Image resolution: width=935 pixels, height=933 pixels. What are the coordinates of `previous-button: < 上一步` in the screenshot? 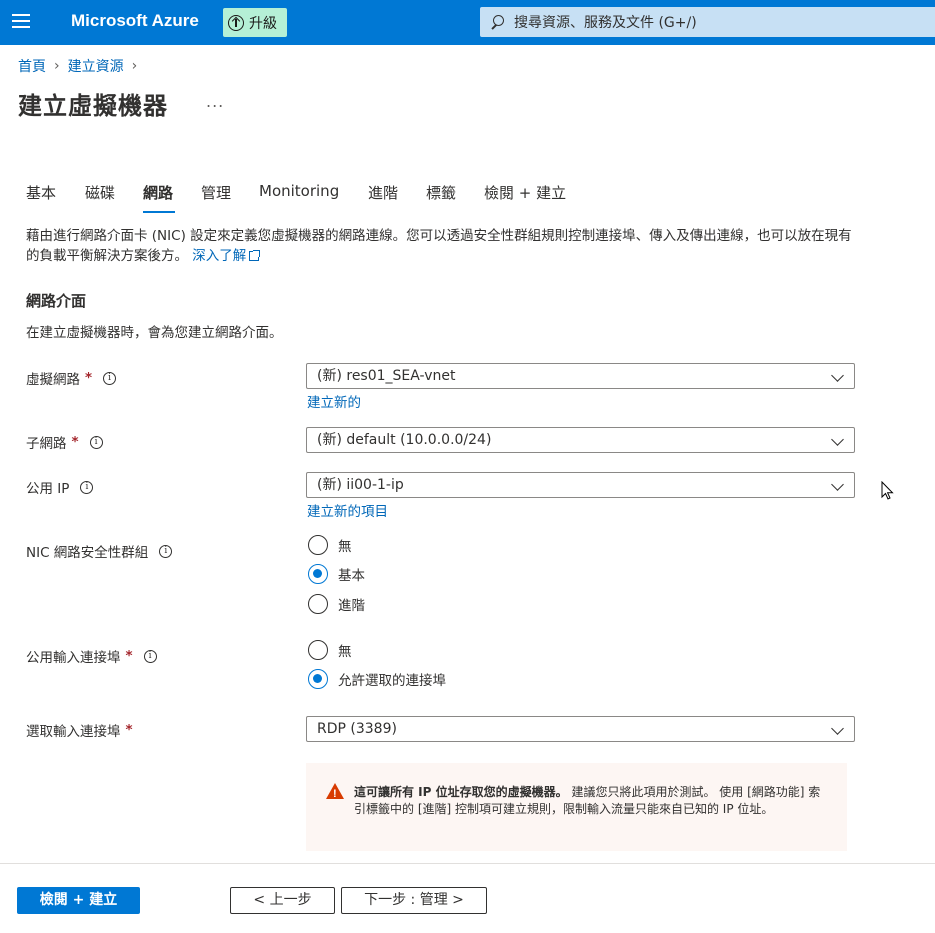 It's located at (282, 900).